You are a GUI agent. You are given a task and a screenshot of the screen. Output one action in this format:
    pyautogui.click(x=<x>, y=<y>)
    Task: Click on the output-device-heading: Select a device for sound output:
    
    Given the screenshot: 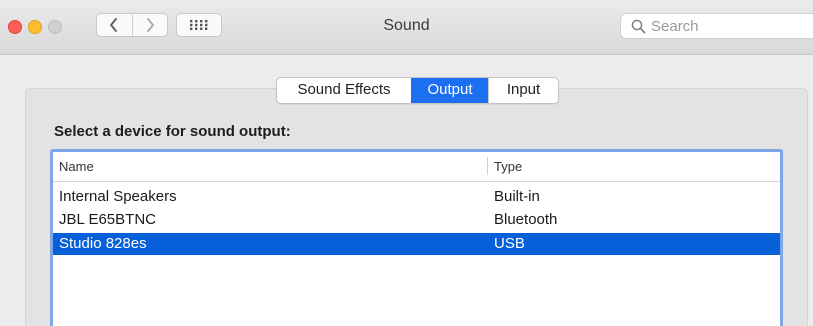 What is the action you would take?
    pyautogui.click(x=172, y=131)
    